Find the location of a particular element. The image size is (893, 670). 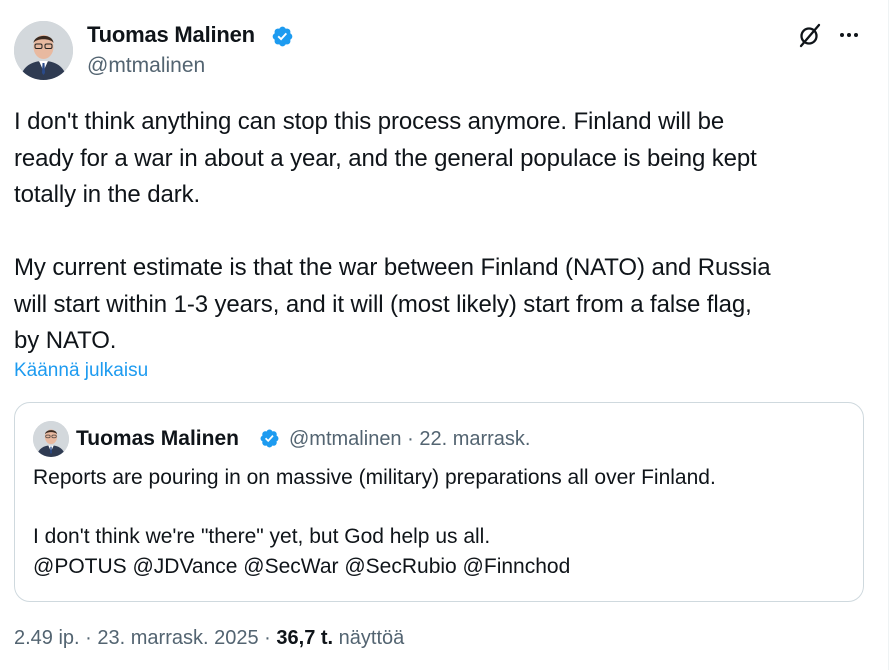

author-handle: @mtmalinen is located at coordinates (146, 66).